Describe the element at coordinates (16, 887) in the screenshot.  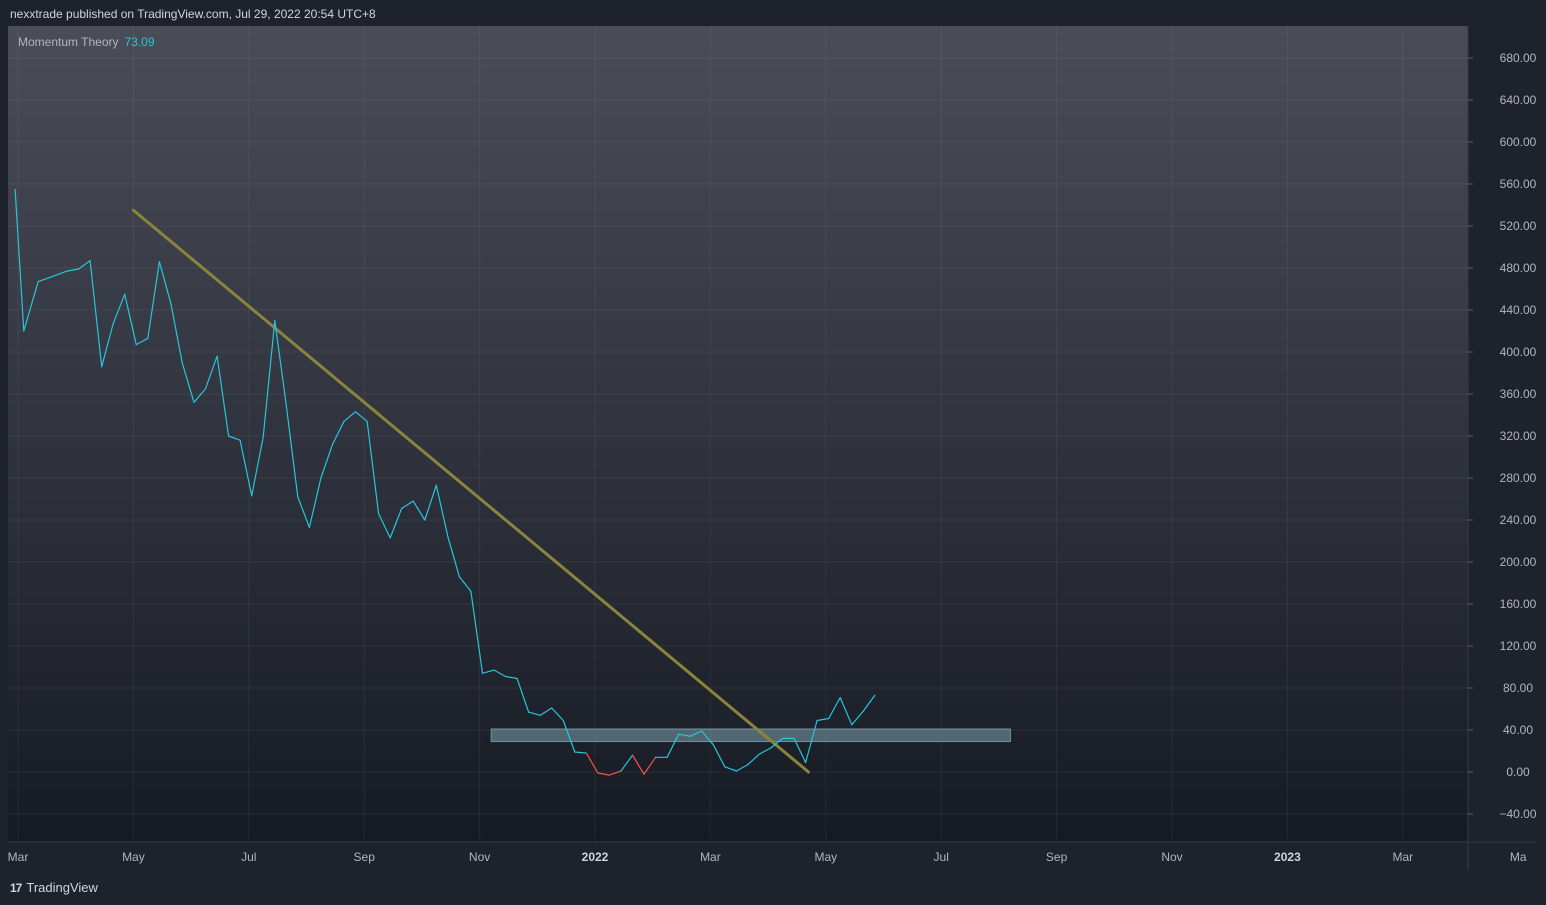
I see `tradingview-logo-icon: 17` at that location.